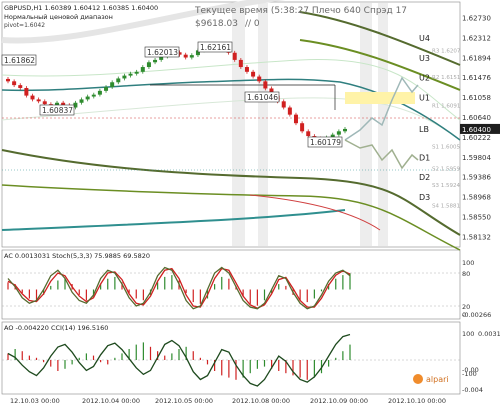 The height and width of the screenshot is (412, 500). I want to click on ao-cci-header: AO -0.004220 CCI(14) 196.5160, so click(56, 328).